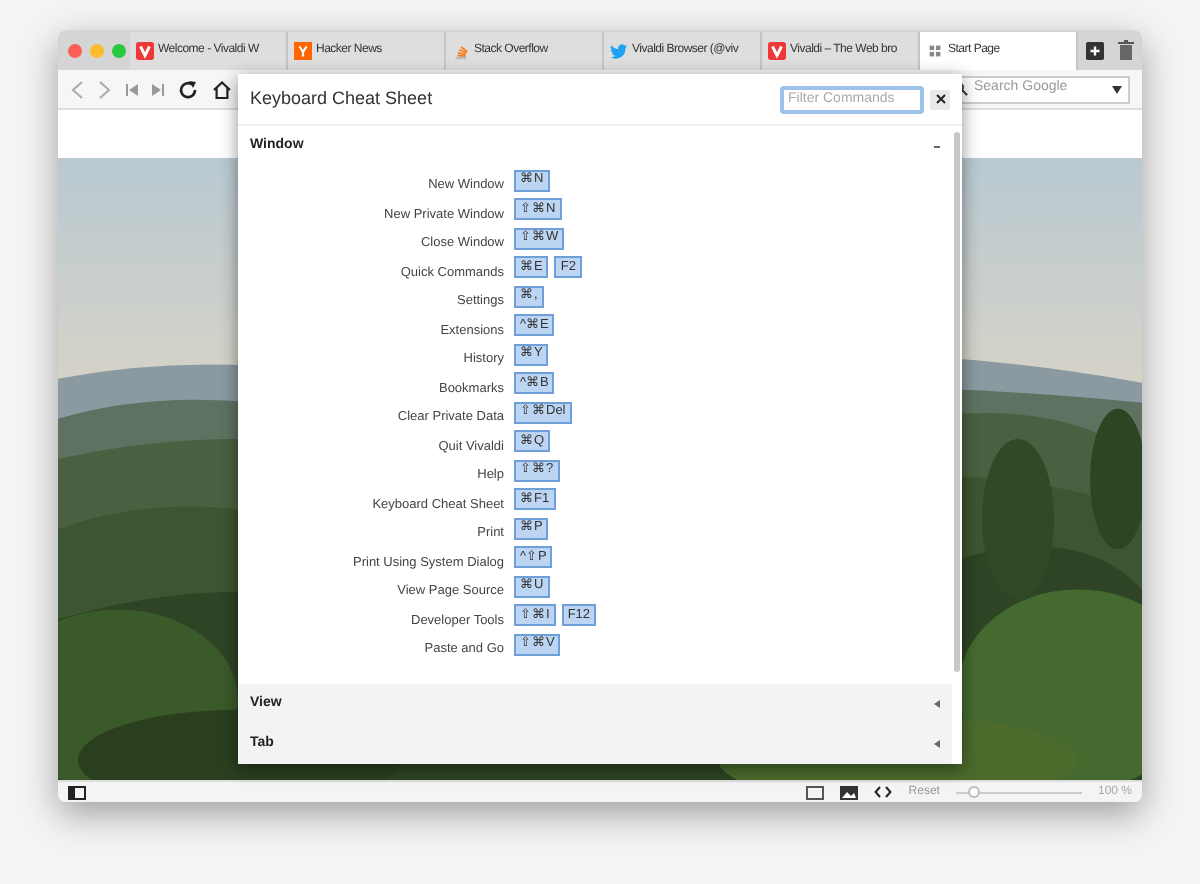 The height and width of the screenshot is (884, 1200). What do you see at coordinates (461, 51) in the screenshot?
I see `stack-logo-icon` at bounding box center [461, 51].